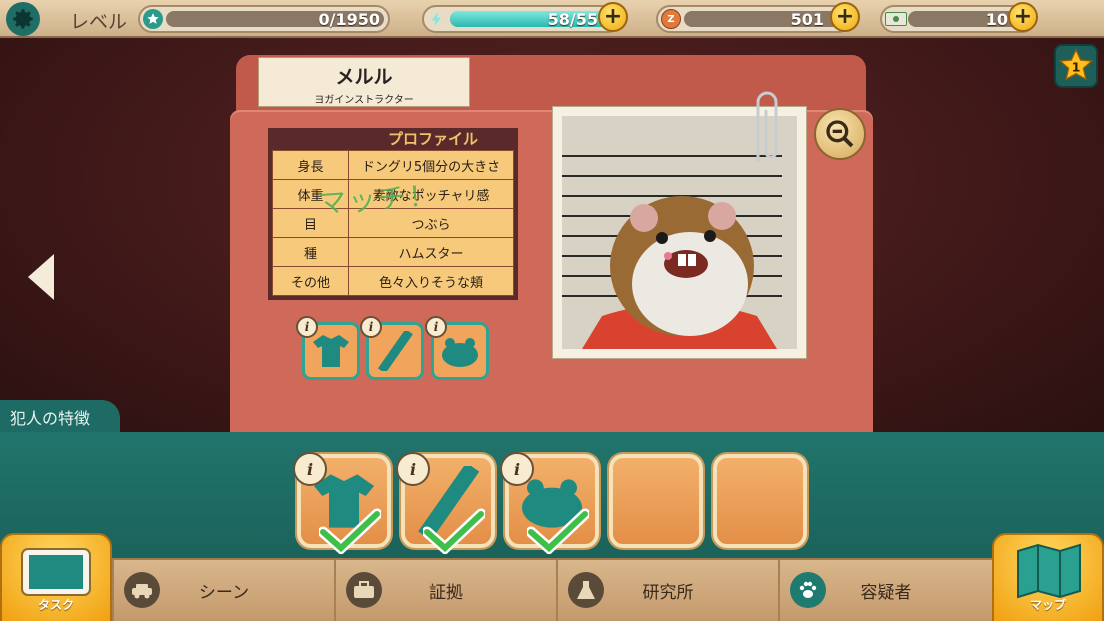  What do you see at coordinates (310, 281) in the screenshot?
I see `profile-key: その他` at bounding box center [310, 281].